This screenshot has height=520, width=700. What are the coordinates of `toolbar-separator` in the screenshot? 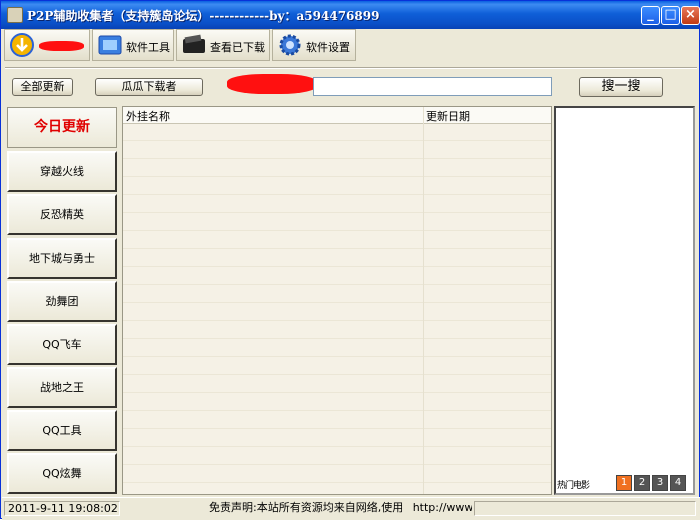 It's located at (351, 68).